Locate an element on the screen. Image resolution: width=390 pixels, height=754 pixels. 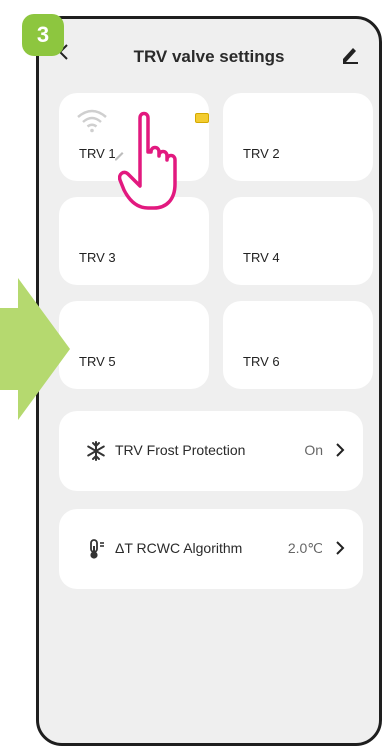
setting-label: TRV Frost Protection is located at coordinates (180, 450).